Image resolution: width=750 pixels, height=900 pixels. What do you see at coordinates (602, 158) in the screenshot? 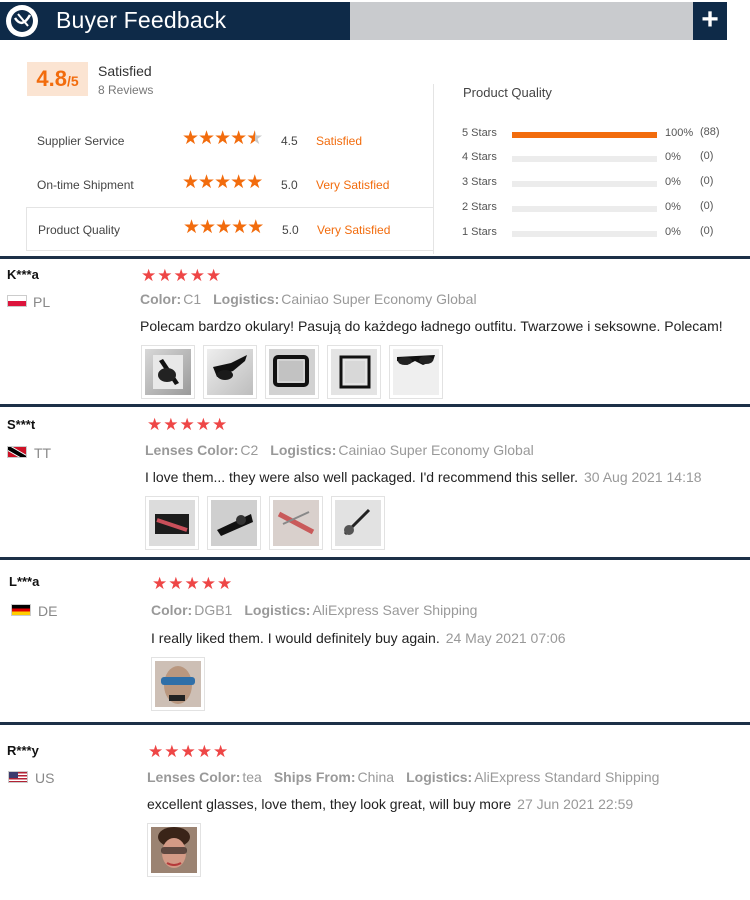
I see `breakdown-row: 4 Stars 0% (0)` at bounding box center [602, 158].